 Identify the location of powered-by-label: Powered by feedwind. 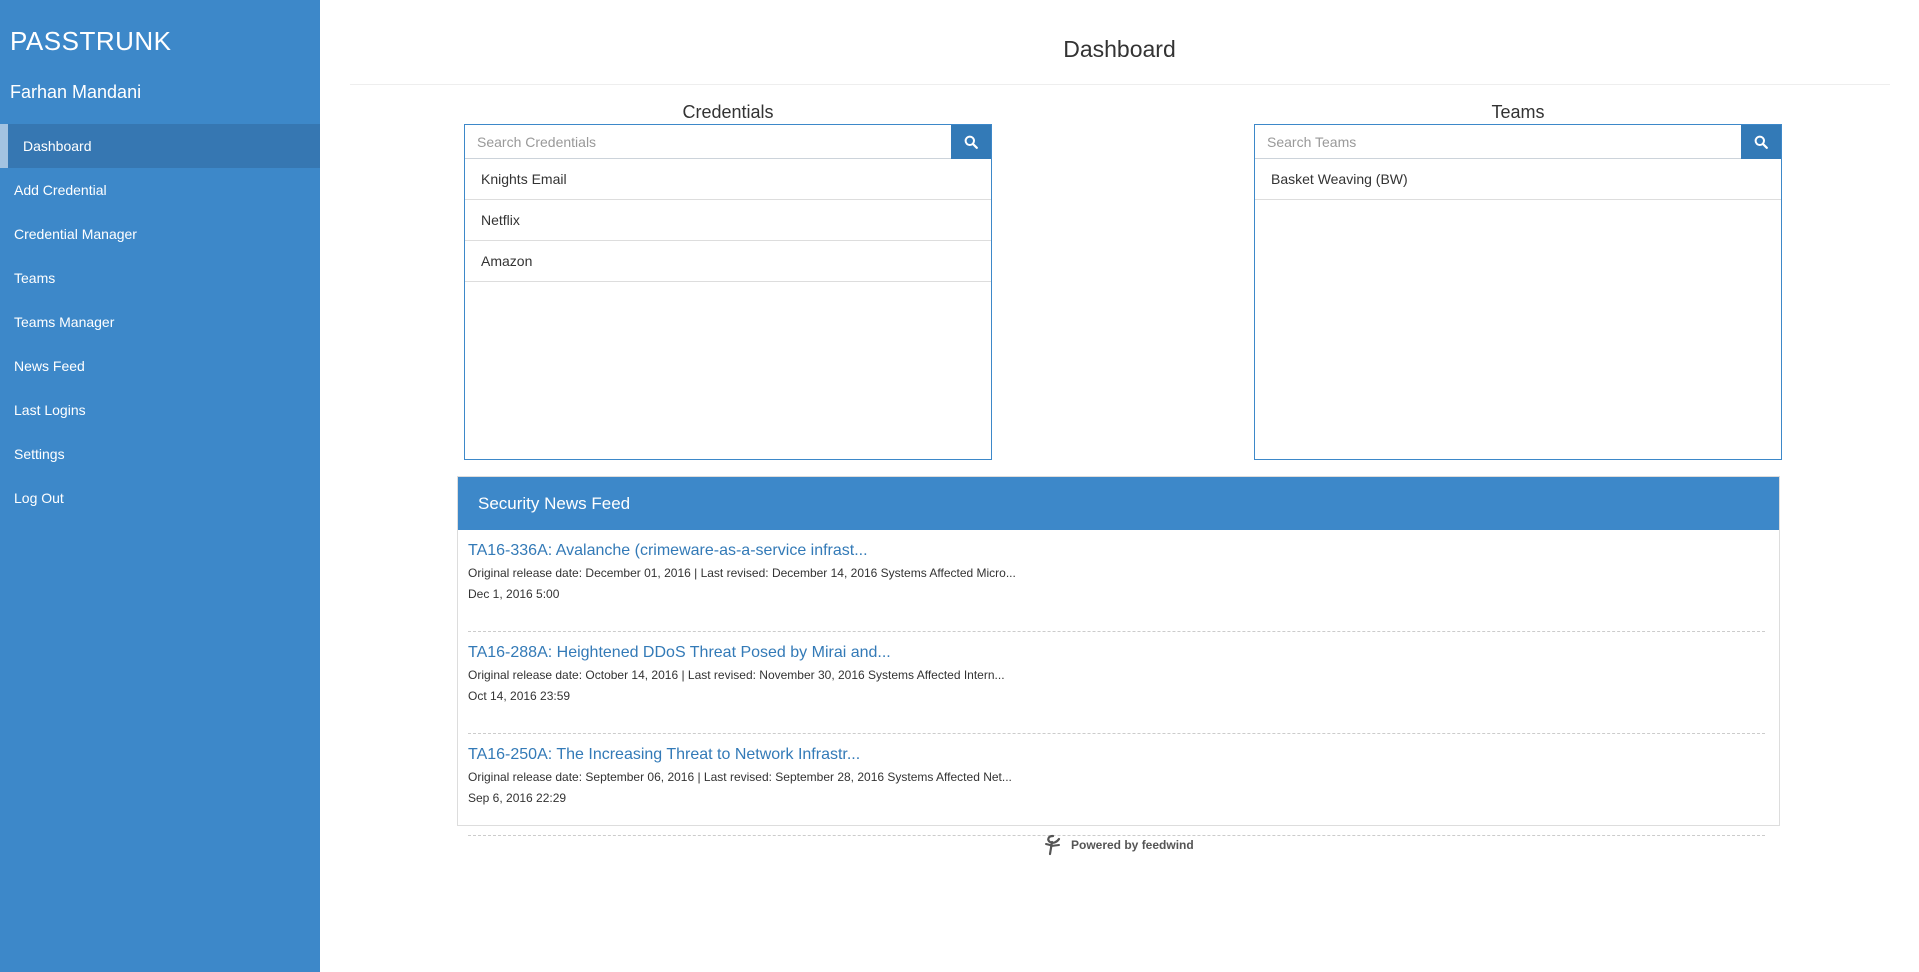
(1132, 845).